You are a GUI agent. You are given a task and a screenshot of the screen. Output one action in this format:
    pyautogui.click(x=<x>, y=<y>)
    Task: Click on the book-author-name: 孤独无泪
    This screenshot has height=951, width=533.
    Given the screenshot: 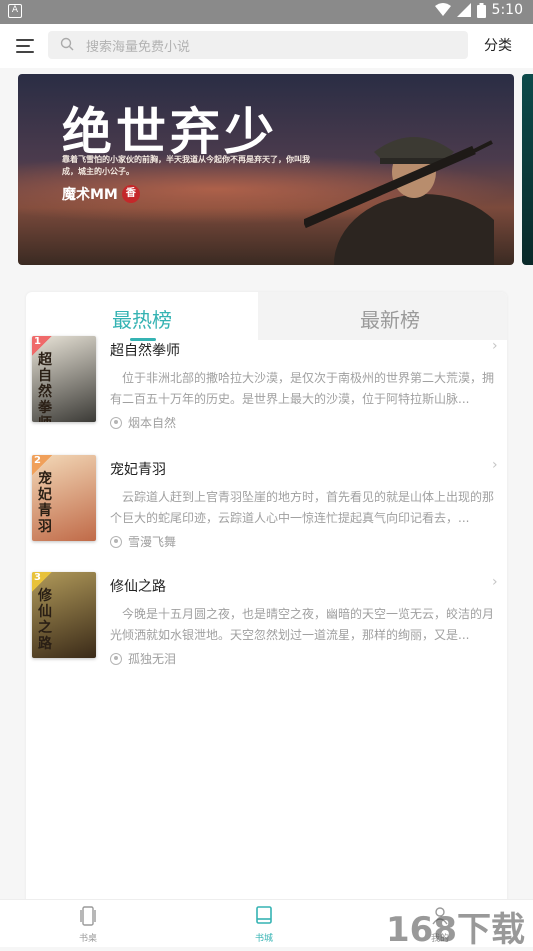 What is the action you would take?
    pyautogui.click(x=152, y=659)
    